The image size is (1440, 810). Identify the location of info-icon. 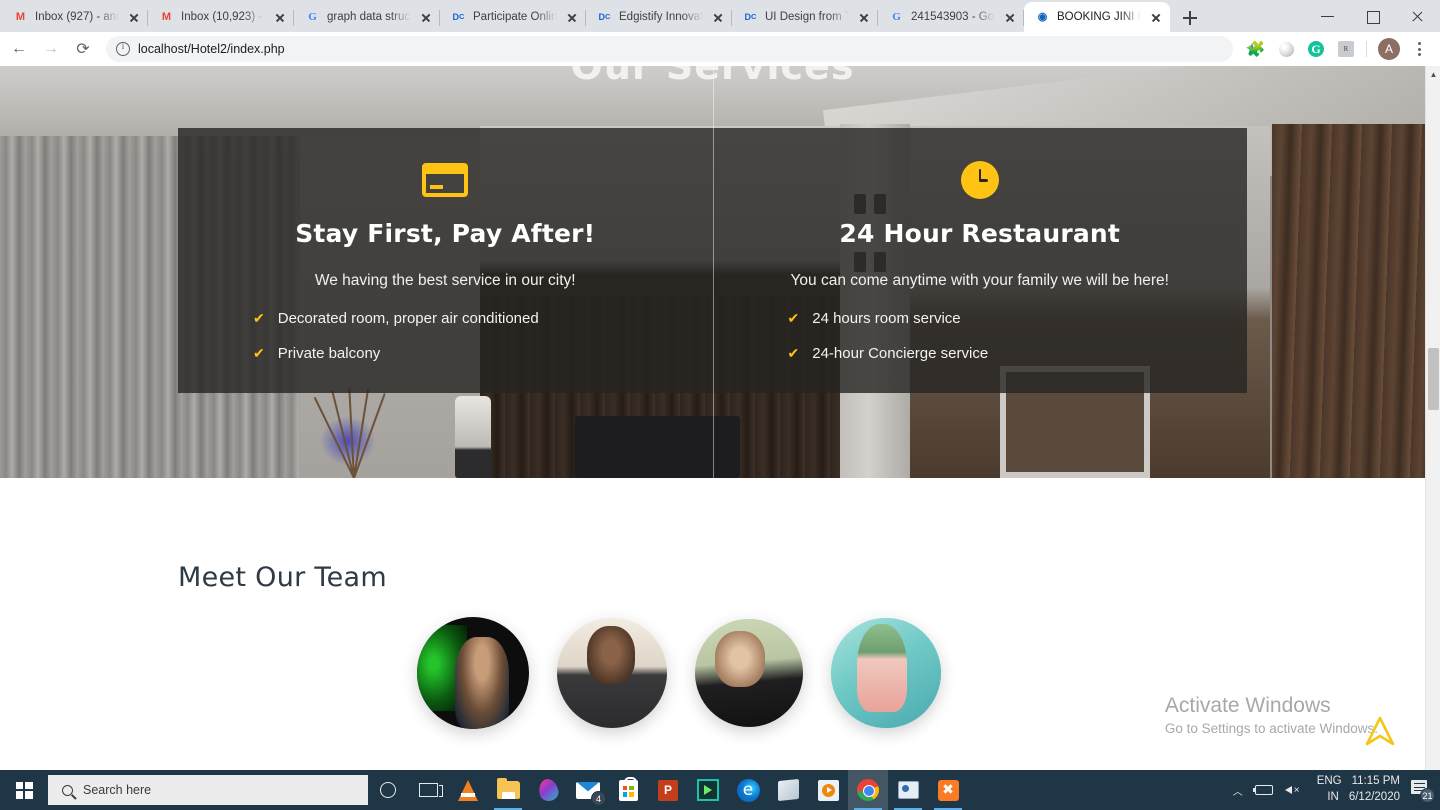
(123, 48).